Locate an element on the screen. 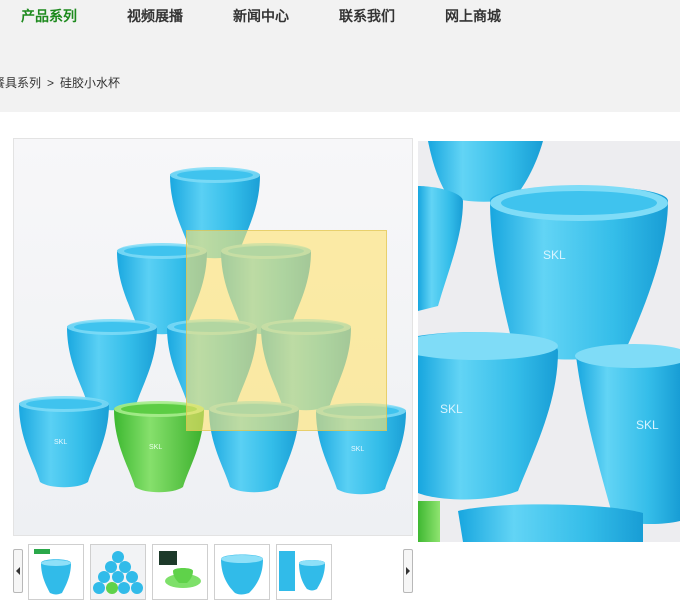  arrow-right-icon is located at coordinates (408, 571).